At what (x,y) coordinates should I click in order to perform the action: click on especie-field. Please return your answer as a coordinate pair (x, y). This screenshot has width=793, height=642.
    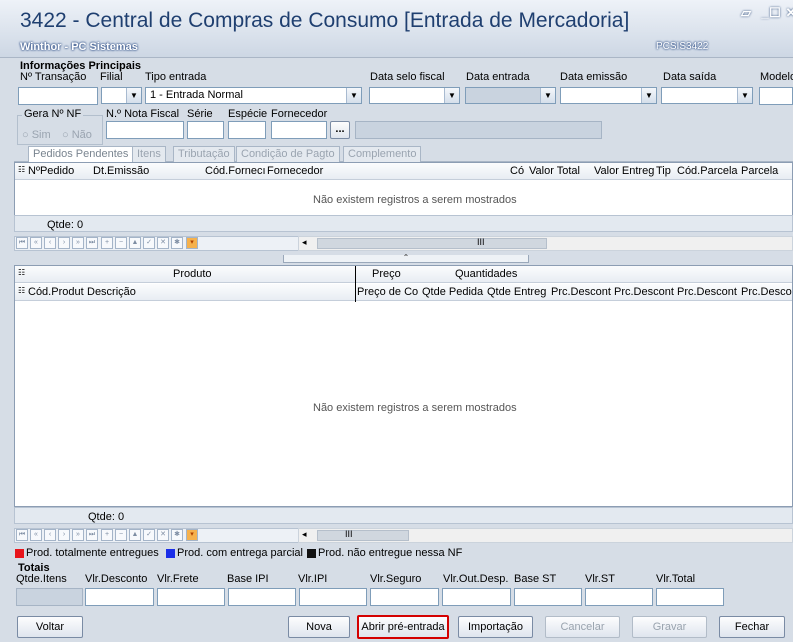
    Looking at the image, I should click on (247, 130).